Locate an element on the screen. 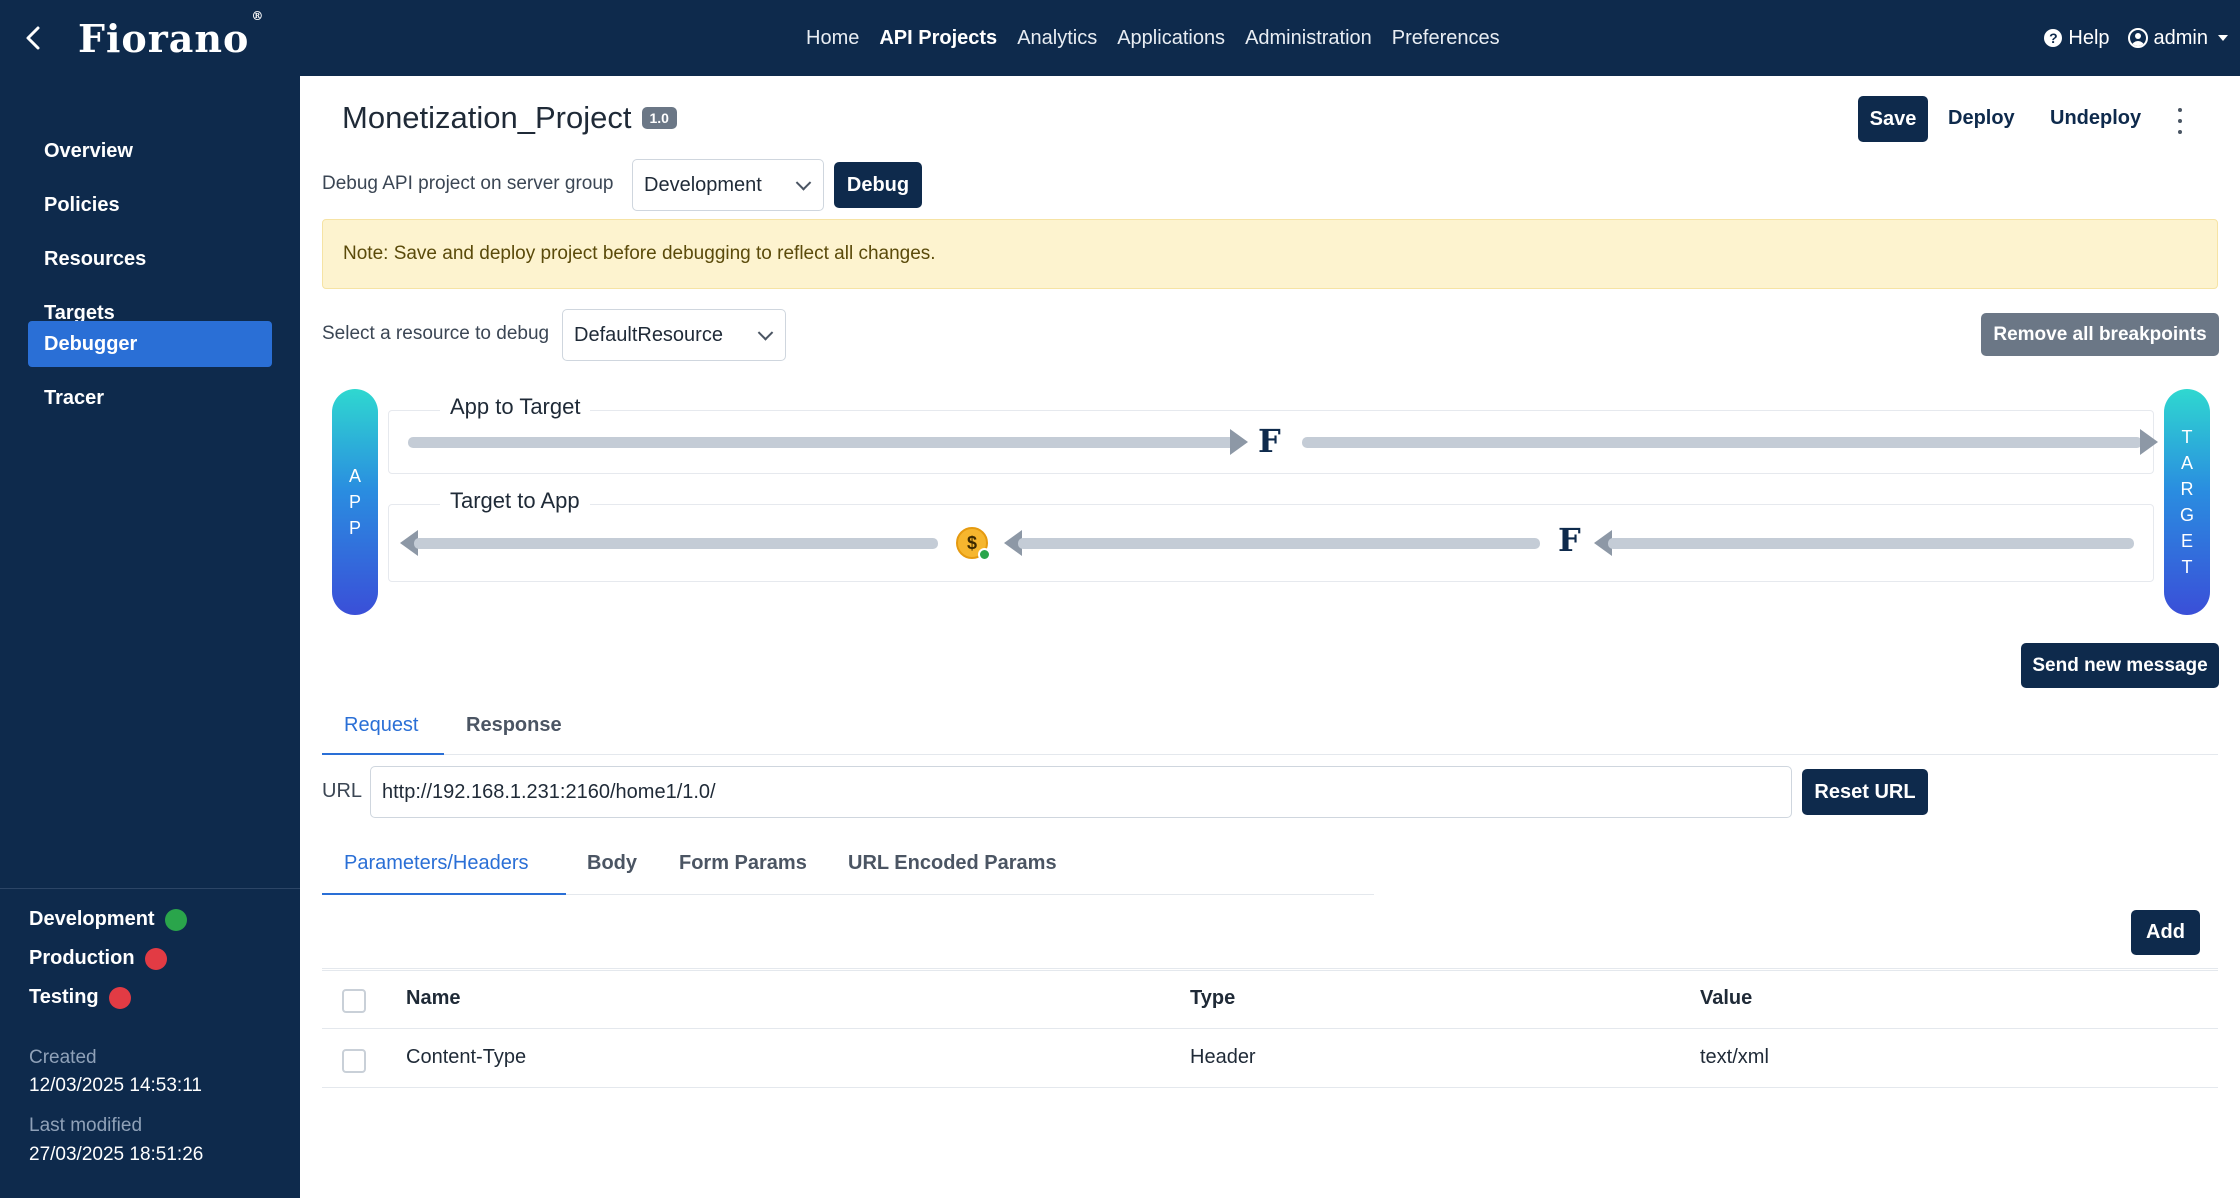  add-param-button: Add is located at coordinates (2165, 932).